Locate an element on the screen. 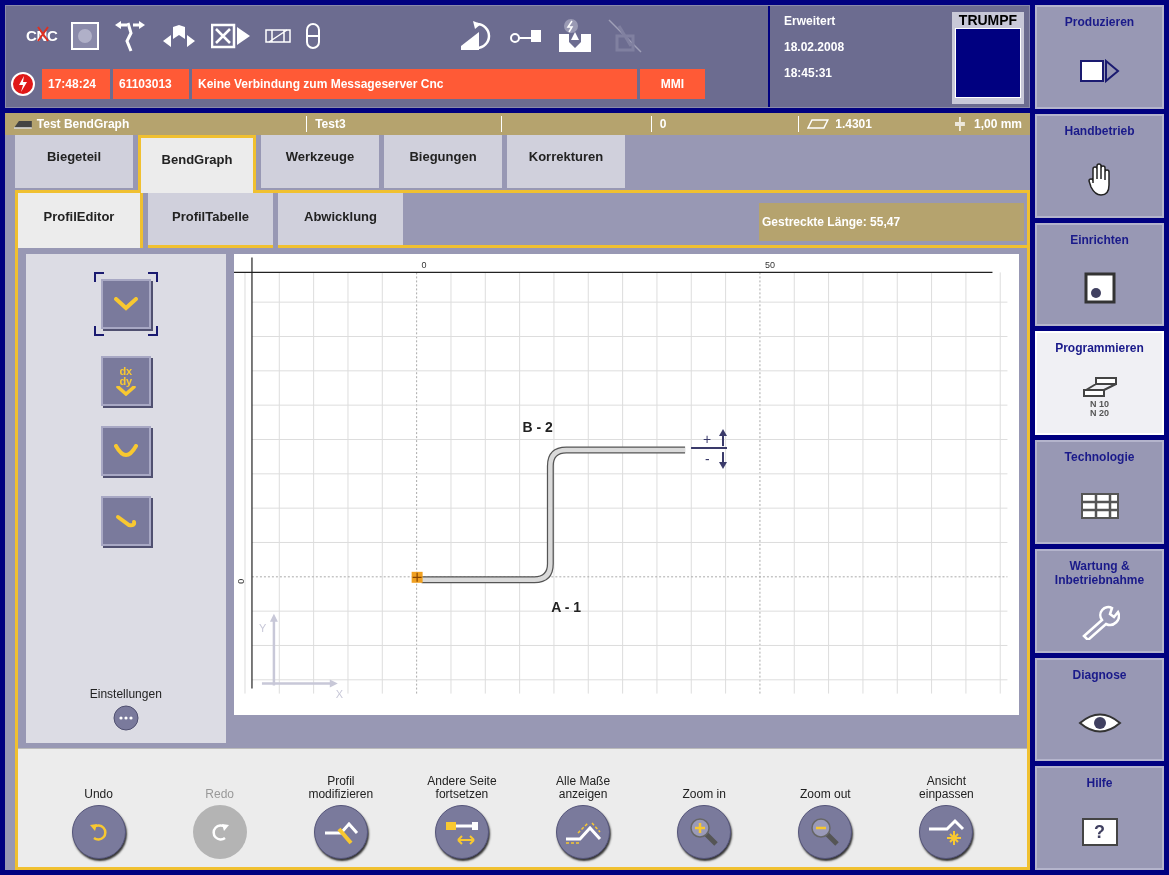 The image size is (1169, 875). machine-lightning-icon is located at coordinates (575, 36).